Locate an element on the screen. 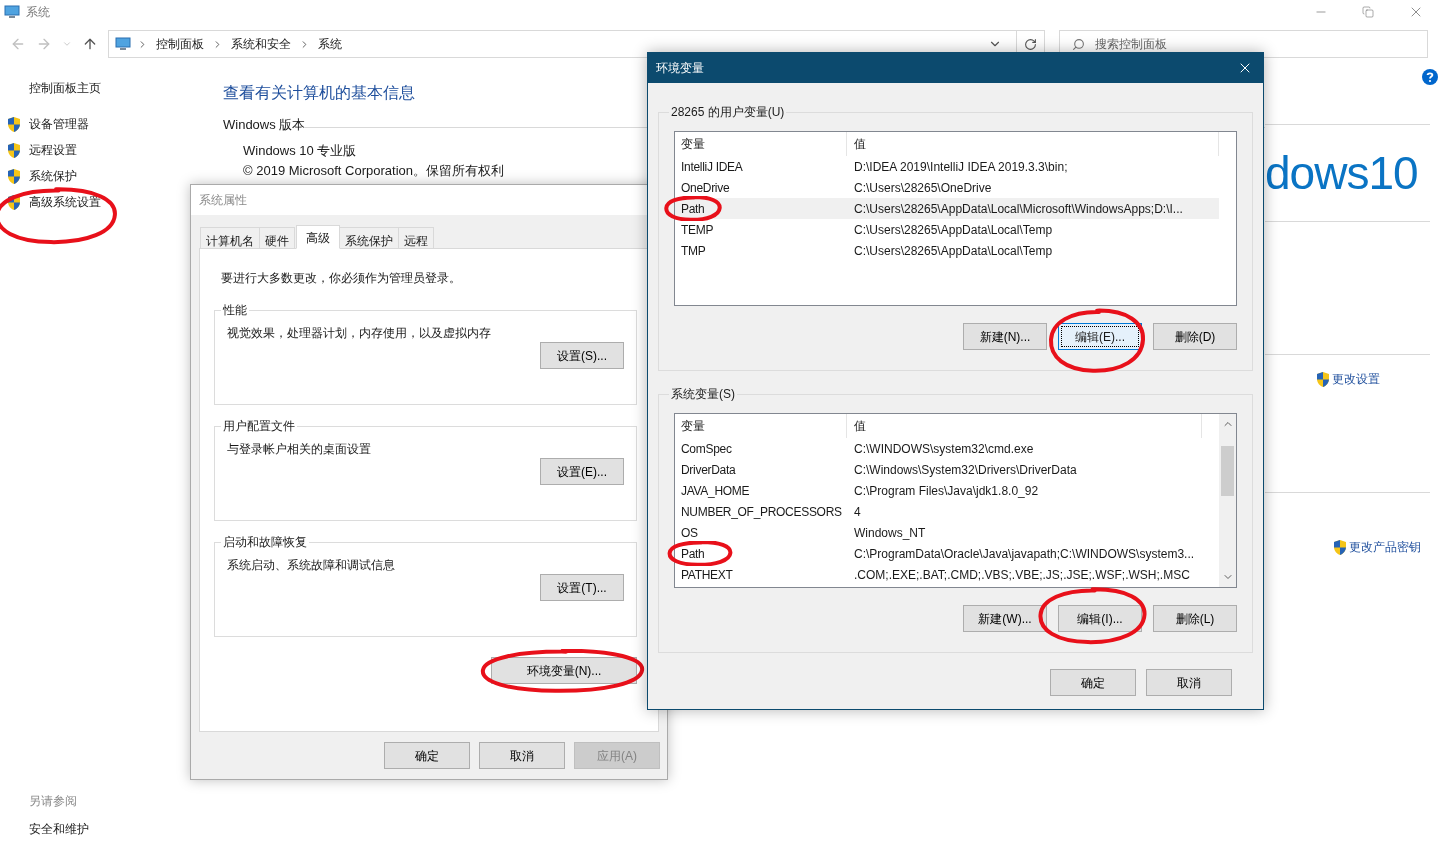 The height and width of the screenshot is (844, 1440). sidebar-link: 系统保护 is located at coordinates (53, 176).